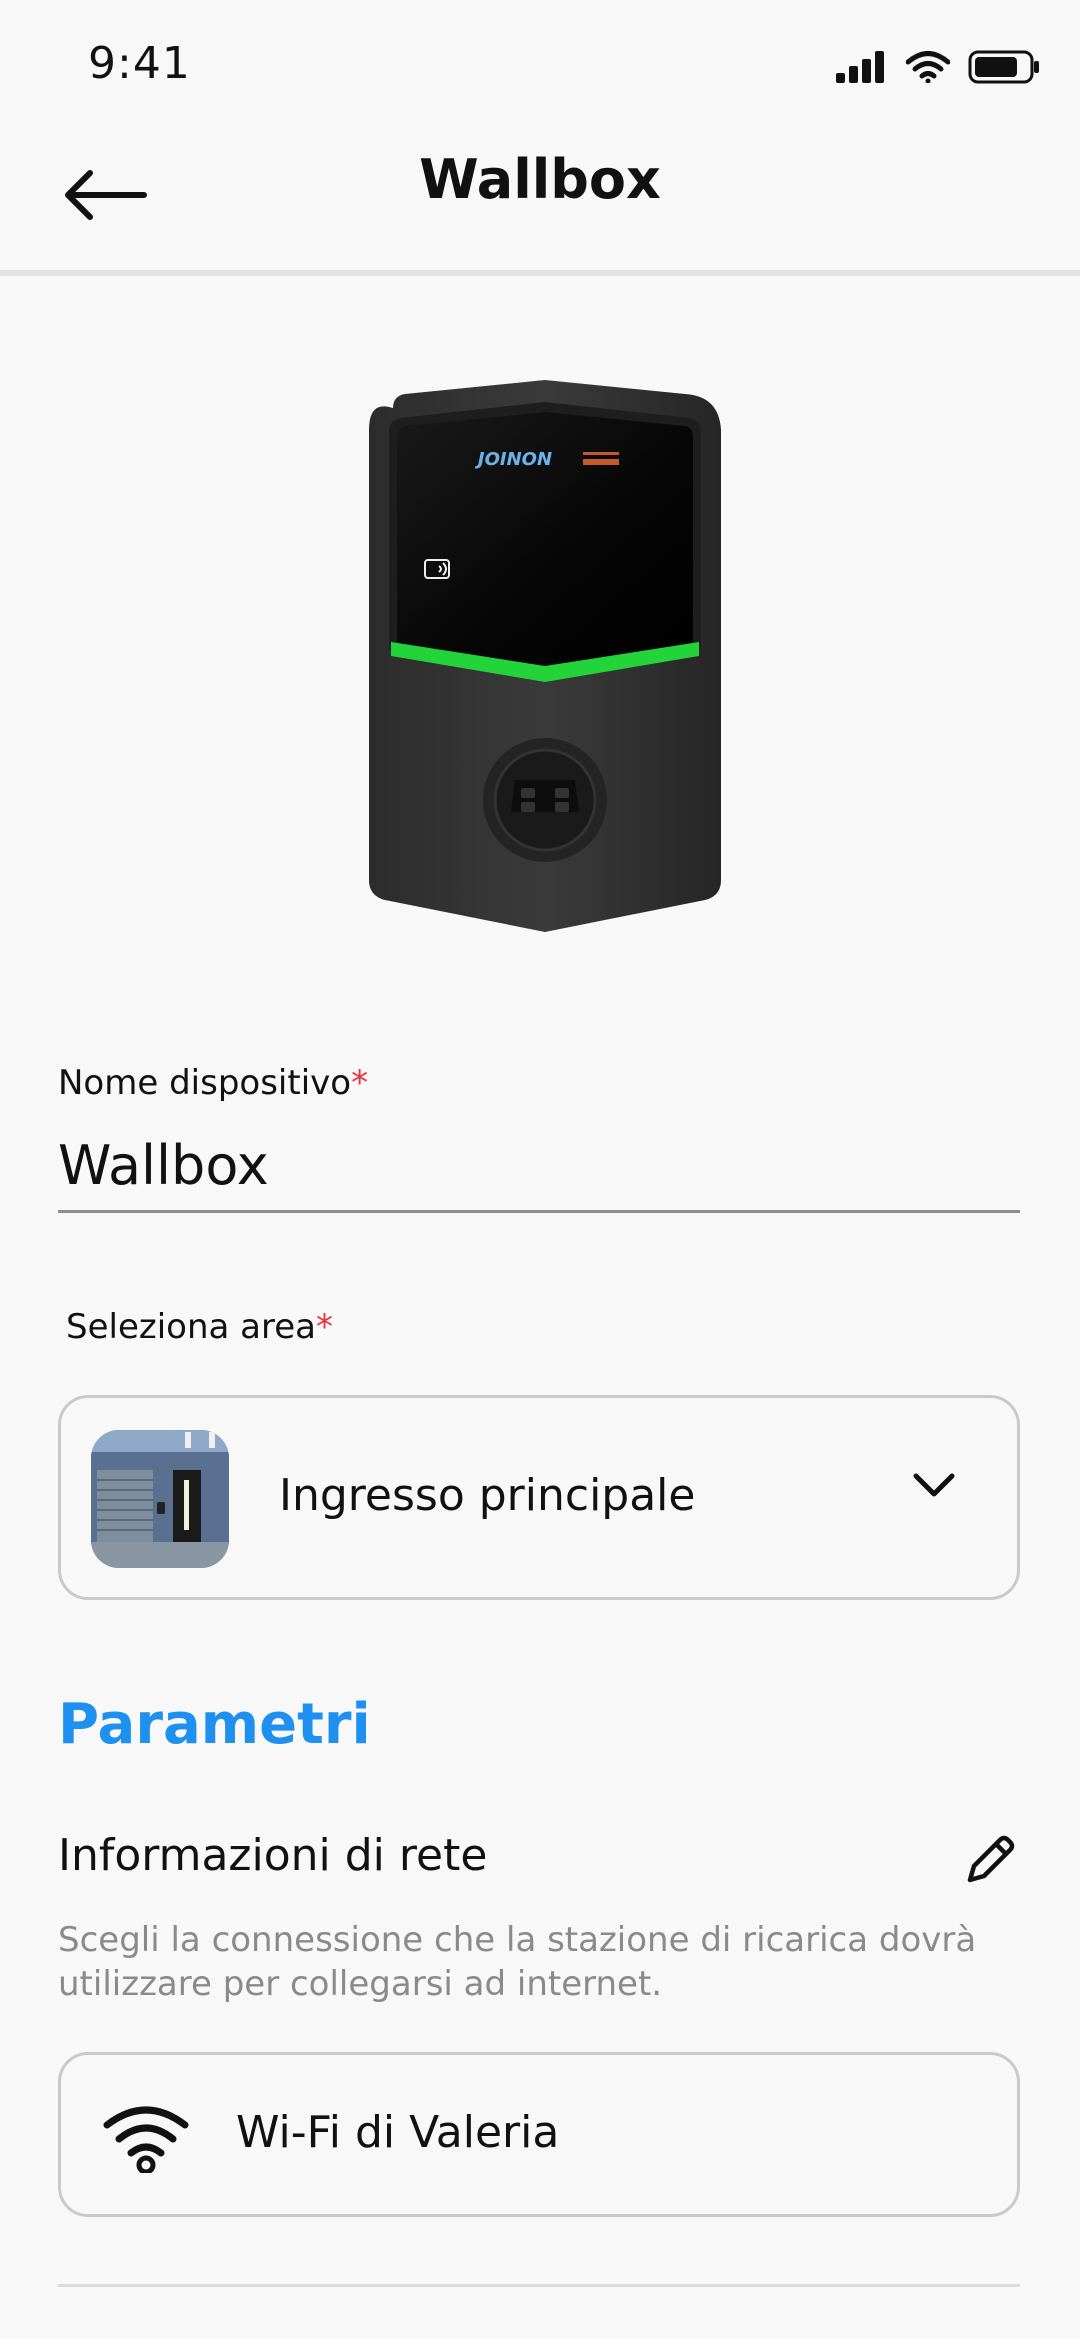  Describe the element at coordinates (513, 459) in the screenshot. I see `joinon-logo: JOINON` at that location.